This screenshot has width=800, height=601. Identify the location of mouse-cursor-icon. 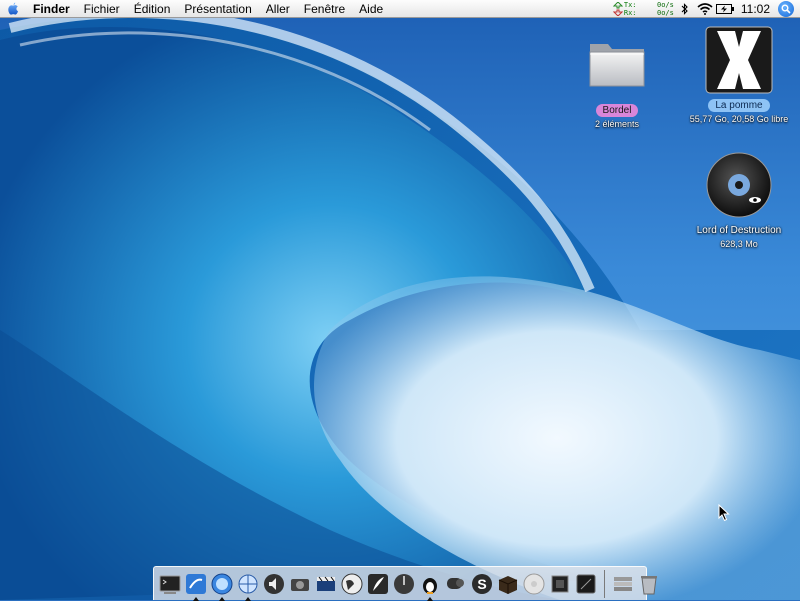
(724, 513).